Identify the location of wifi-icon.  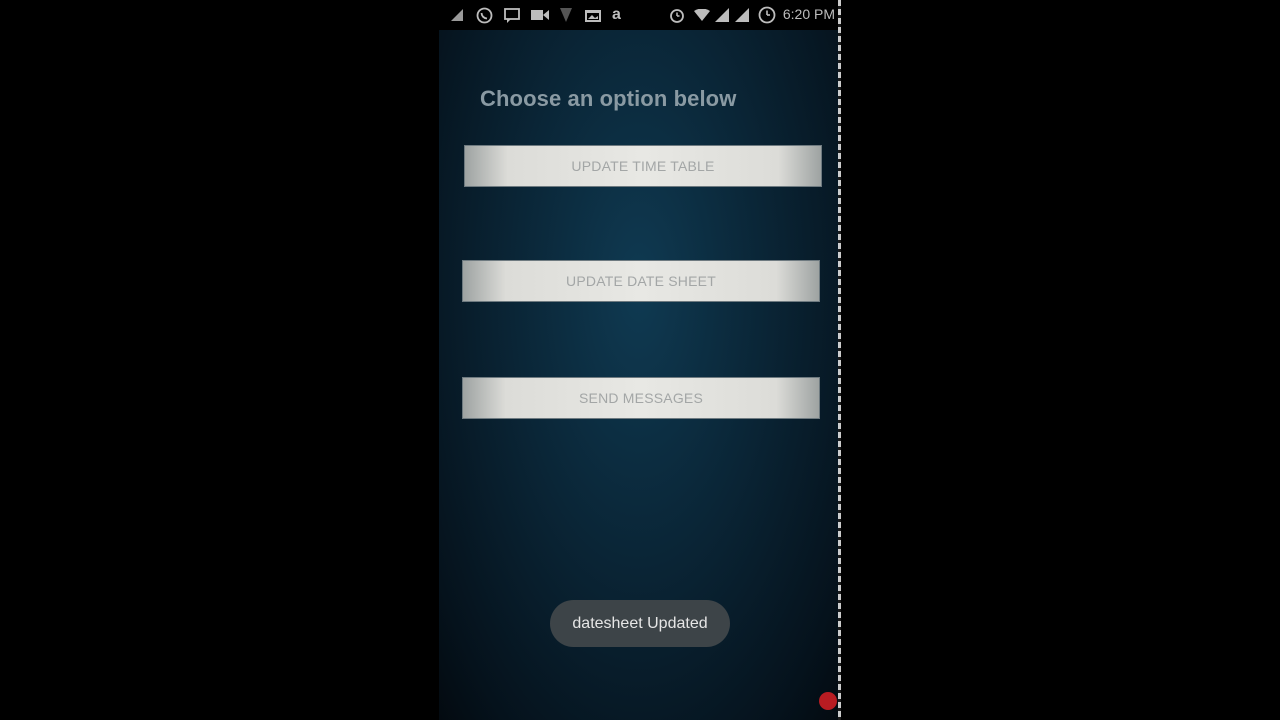
(702, 15).